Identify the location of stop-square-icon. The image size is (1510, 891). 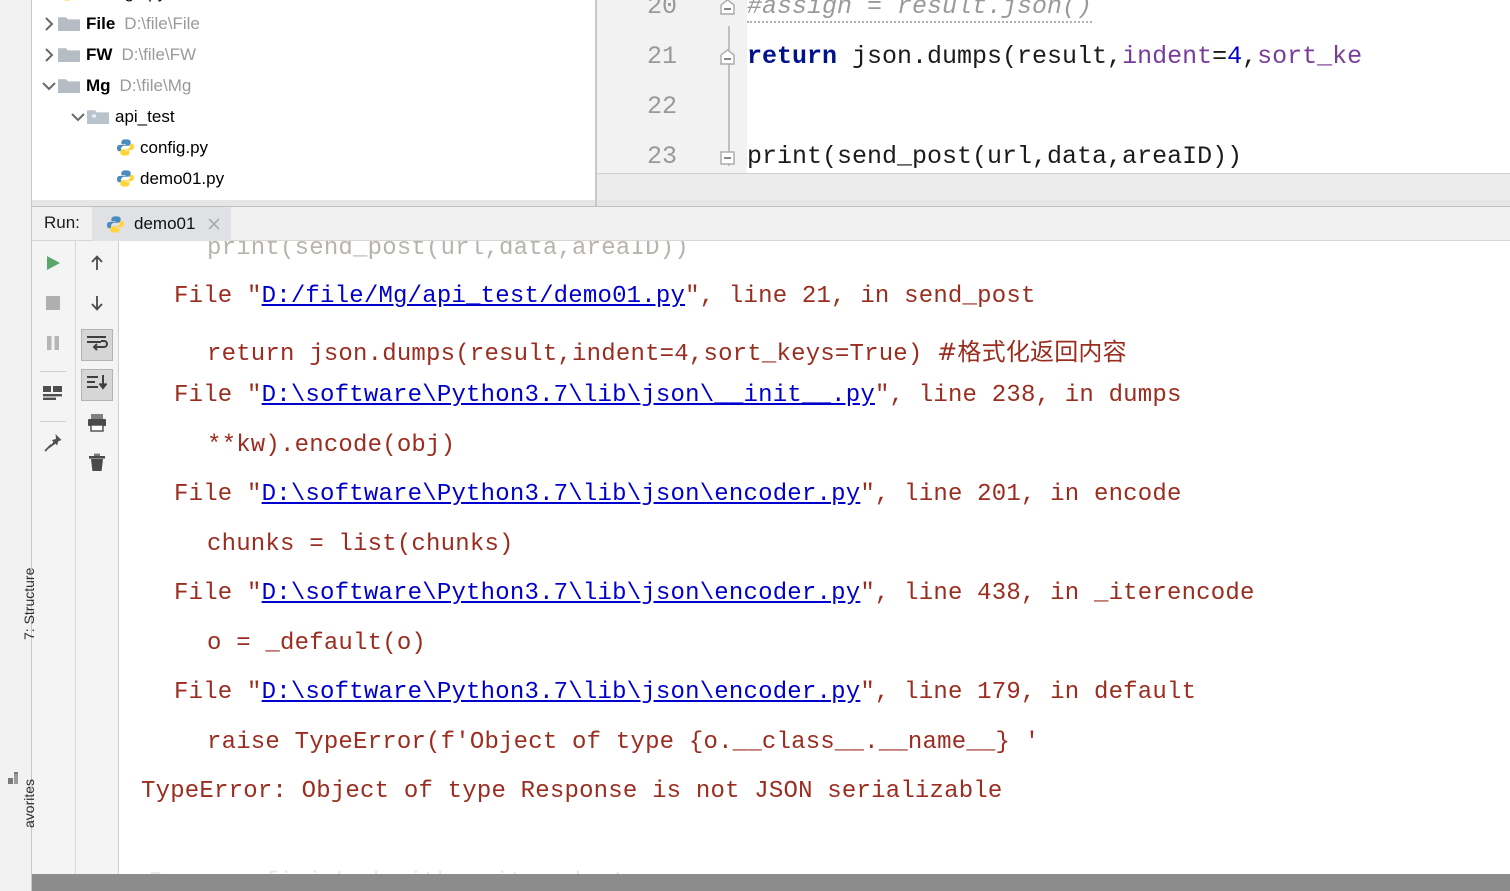
(53, 305).